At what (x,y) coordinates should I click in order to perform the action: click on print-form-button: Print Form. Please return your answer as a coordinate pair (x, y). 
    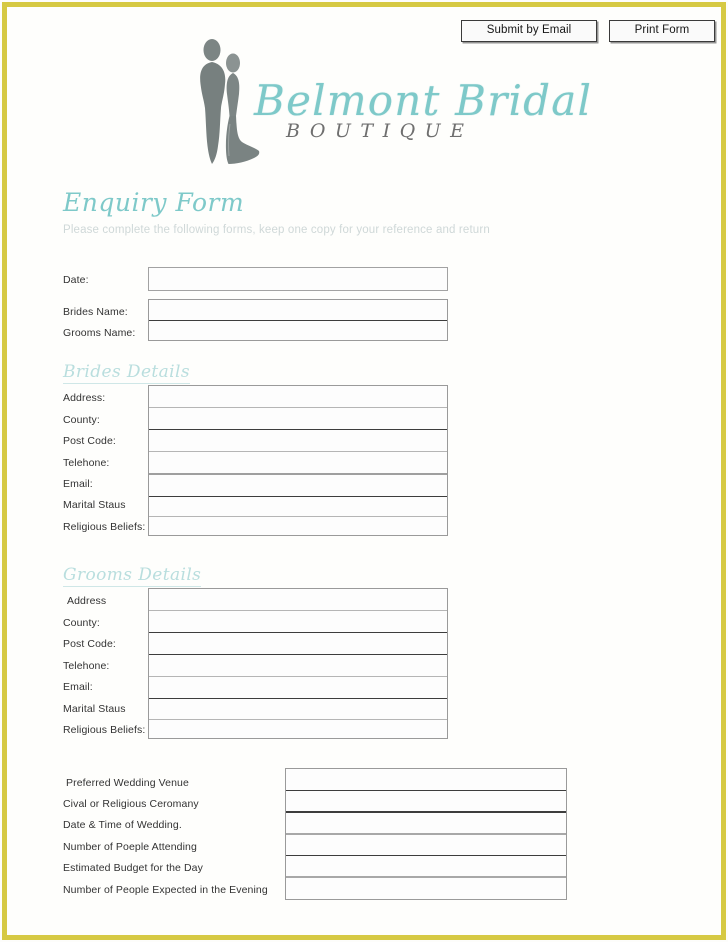
    Looking at the image, I should click on (662, 31).